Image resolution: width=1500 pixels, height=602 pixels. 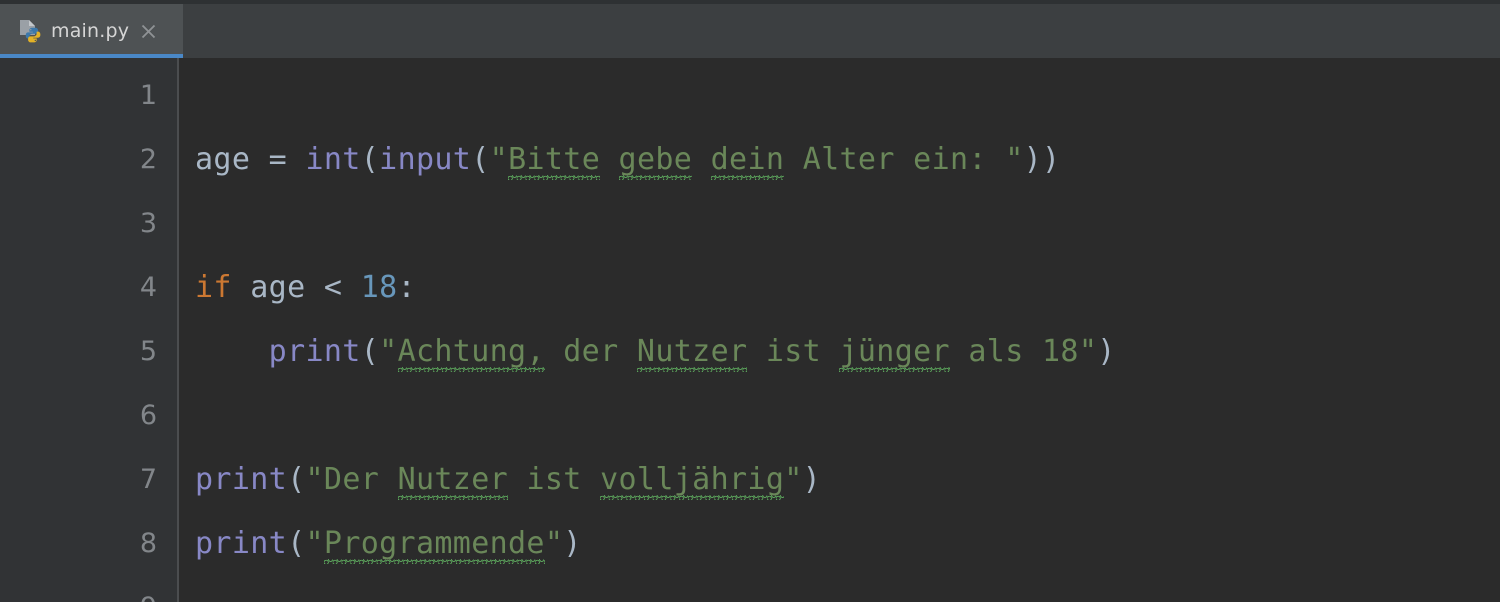 What do you see at coordinates (1023, 351) in the screenshot?
I see `code-token: als 18"` at bounding box center [1023, 351].